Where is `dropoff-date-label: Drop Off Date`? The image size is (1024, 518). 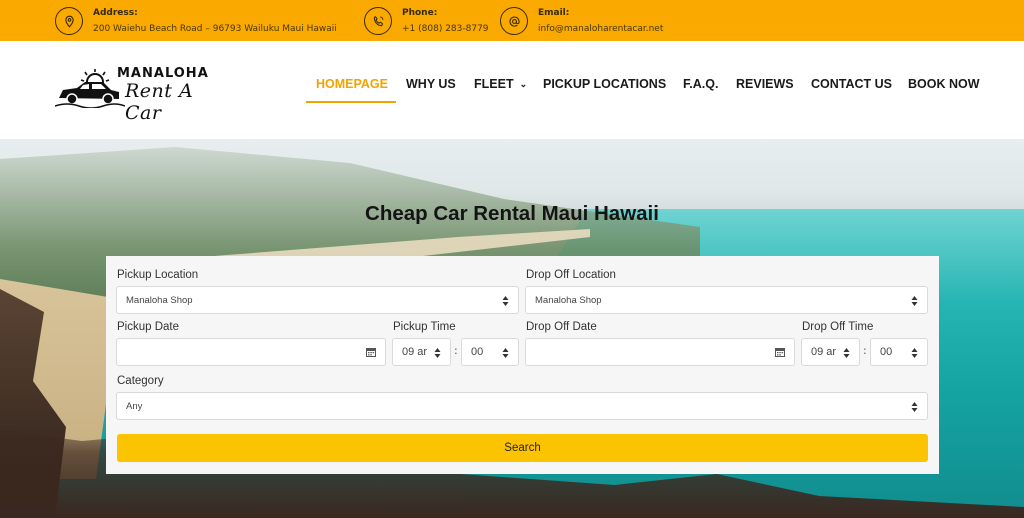 dropoff-date-label: Drop Off Date is located at coordinates (561, 327).